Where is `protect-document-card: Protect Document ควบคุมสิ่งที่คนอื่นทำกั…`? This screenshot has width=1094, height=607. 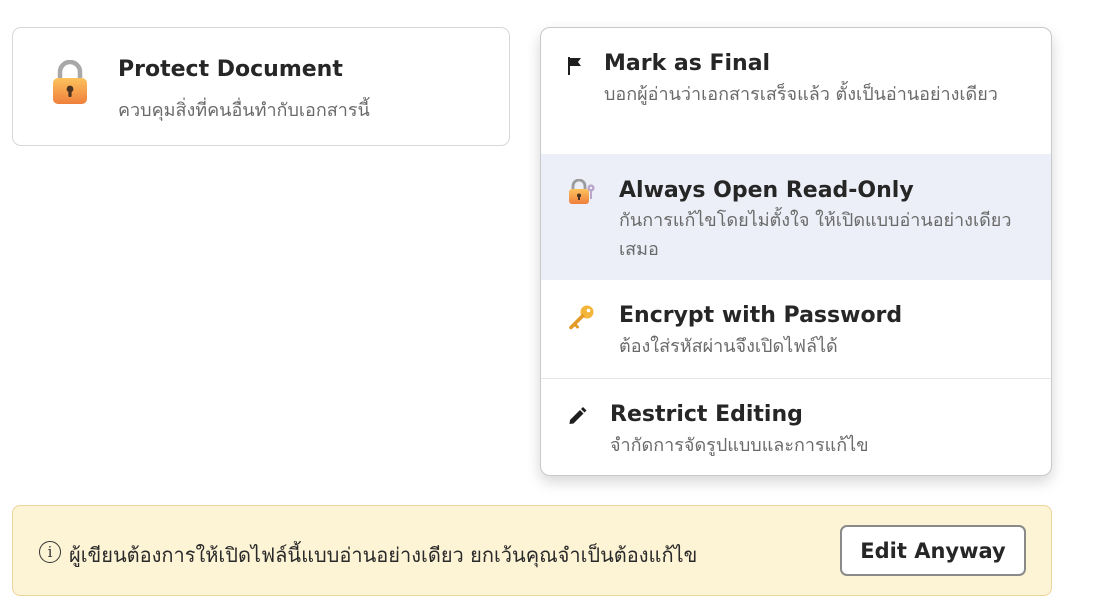
protect-document-card: Protect Document ควบคุมสิ่งที่คนอื่นทำกั… is located at coordinates (261, 86).